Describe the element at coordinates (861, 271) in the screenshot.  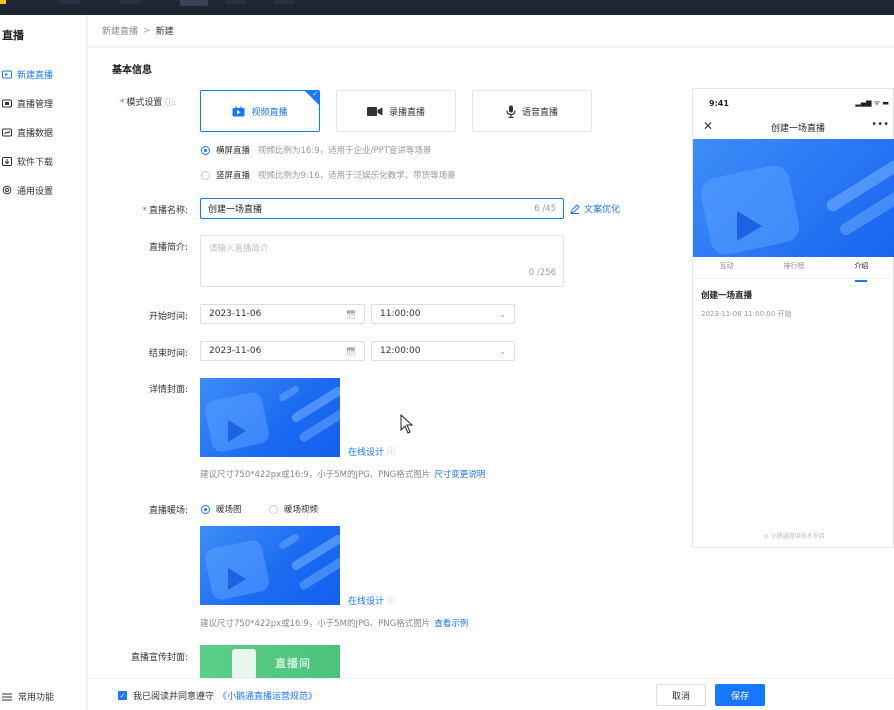
I see `tab-intro: 介绍` at that location.